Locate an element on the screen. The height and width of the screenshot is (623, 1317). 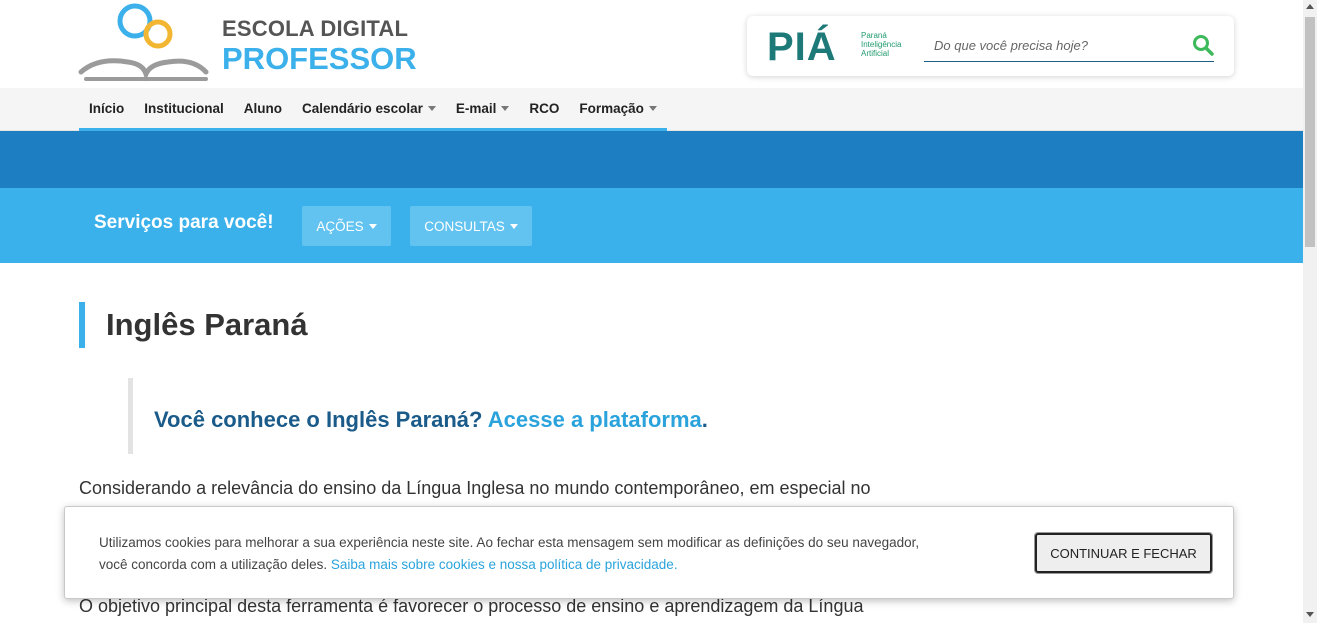
nav-item-rco: RCO is located at coordinates (544, 108).